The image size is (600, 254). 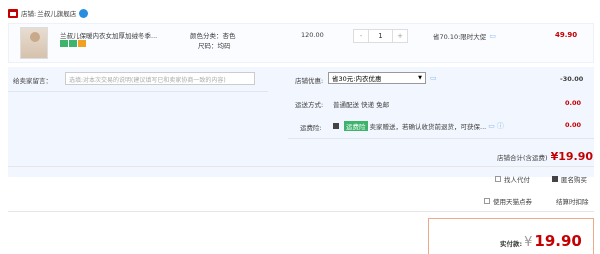 I want to click on help-icon: ⓘ, so click(x=500, y=126).